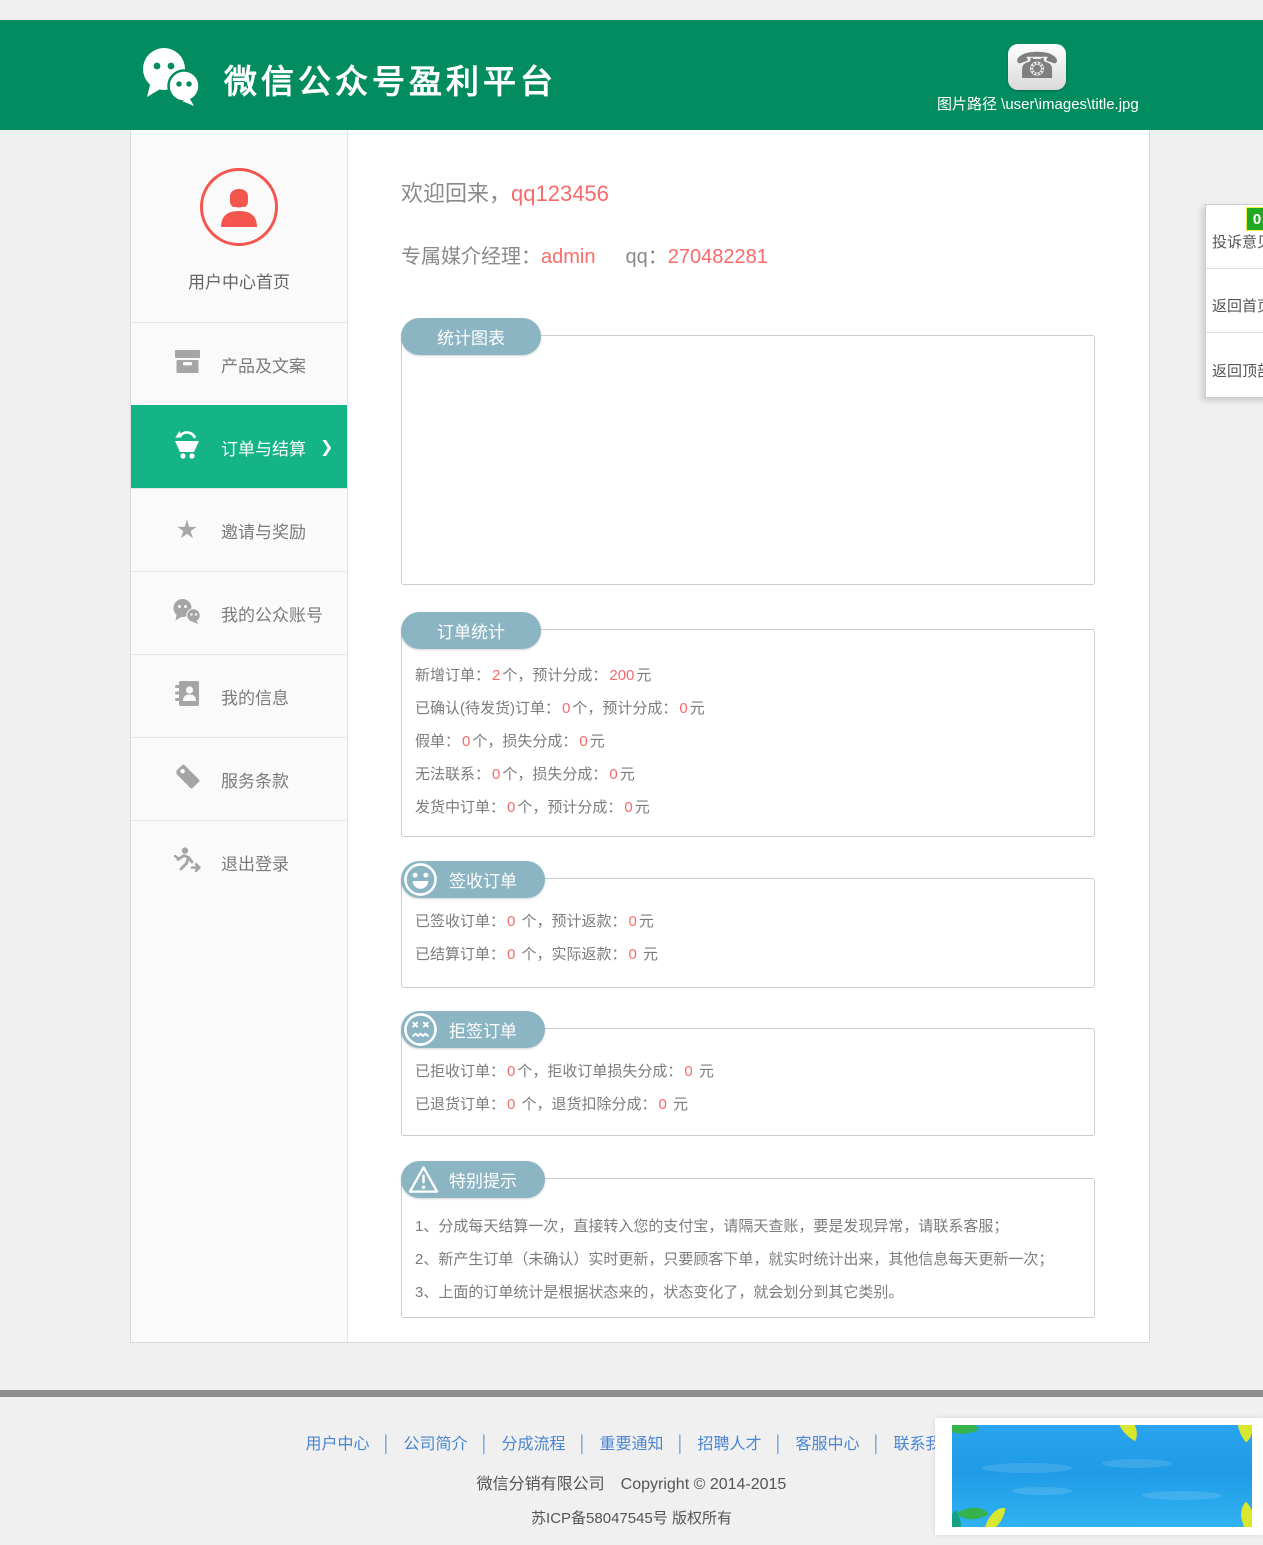  Describe the element at coordinates (263, 449) in the screenshot. I see `sidebar-item-label: 订单与结算` at that location.